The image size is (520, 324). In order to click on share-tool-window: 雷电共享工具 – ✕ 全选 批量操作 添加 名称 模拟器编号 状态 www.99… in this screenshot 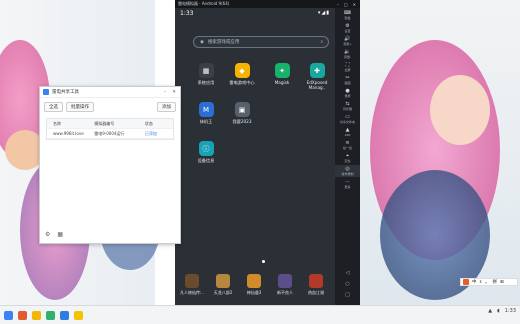, I will do `click(110, 165)`.